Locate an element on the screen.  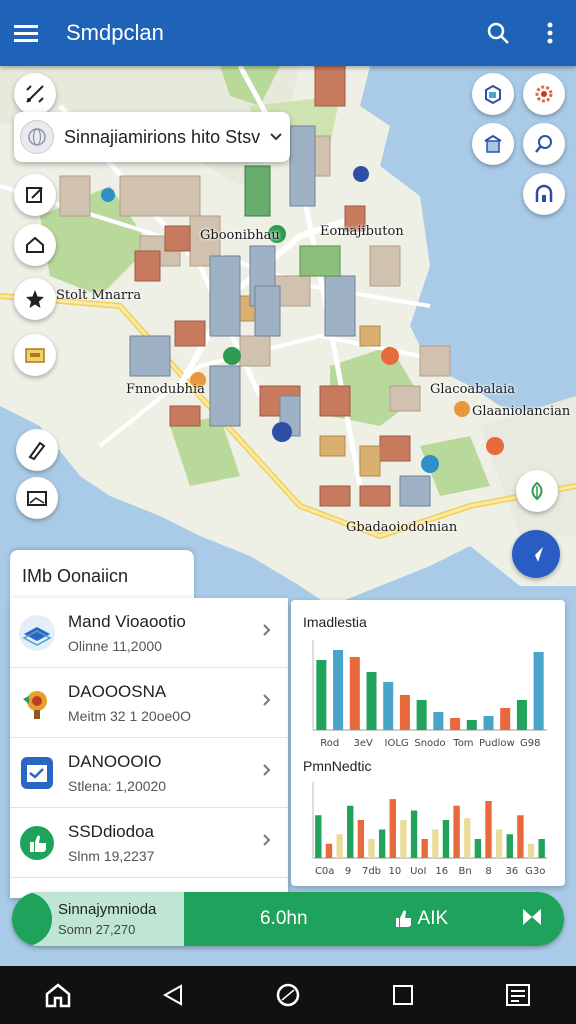
locate-button is located at coordinates (544, 194).